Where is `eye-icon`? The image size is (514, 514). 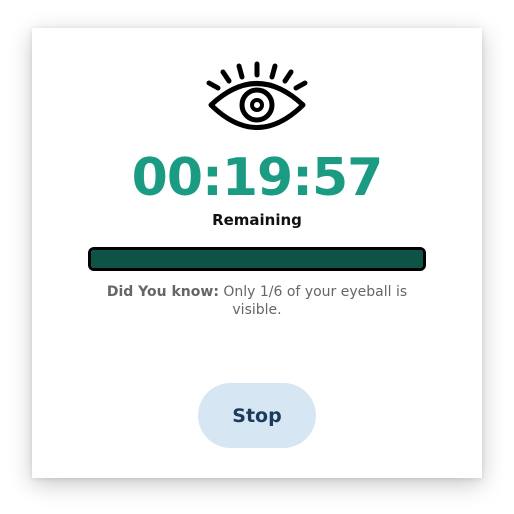
eye-icon is located at coordinates (257, 98).